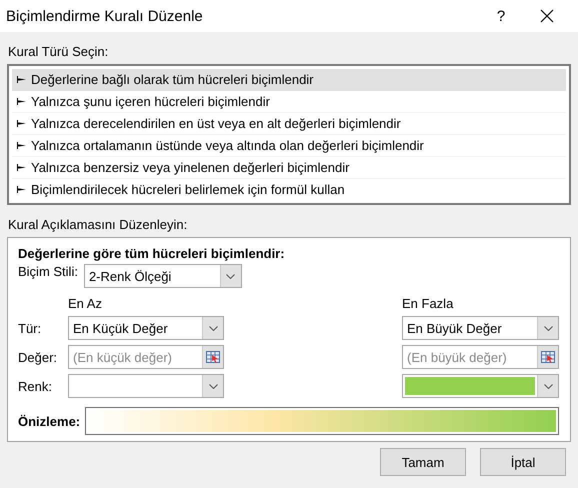 The height and width of the screenshot is (488, 578). Describe the element at coordinates (59, 51) in the screenshot. I see `section-label: Kural Türü Seçin:` at that location.